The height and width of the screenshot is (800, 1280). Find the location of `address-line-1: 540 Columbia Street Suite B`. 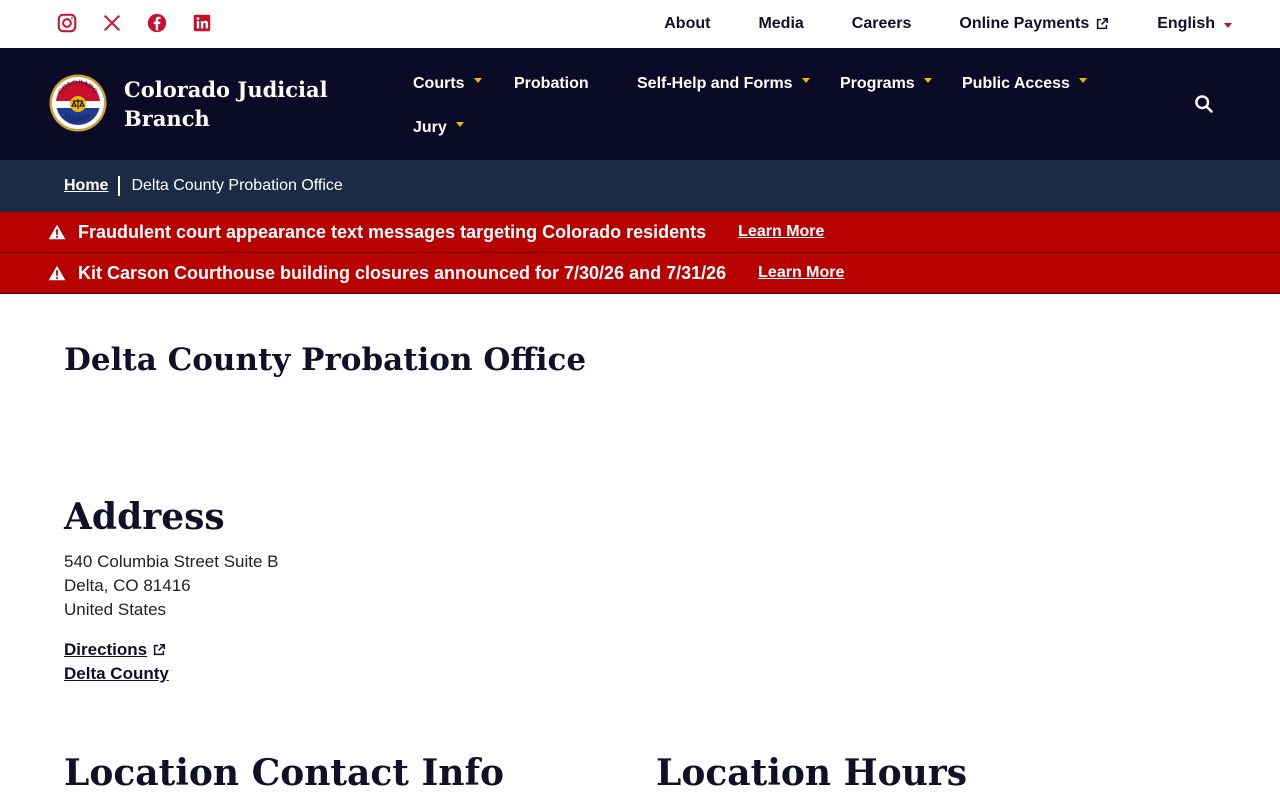

address-line-1: 540 Columbia Street Suite B is located at coordinates (171, 561).